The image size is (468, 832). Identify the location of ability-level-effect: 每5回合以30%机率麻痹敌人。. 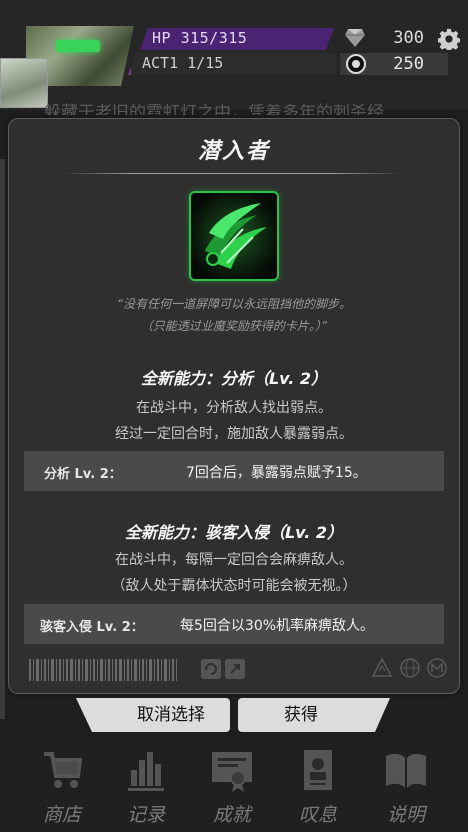
(277, 626).